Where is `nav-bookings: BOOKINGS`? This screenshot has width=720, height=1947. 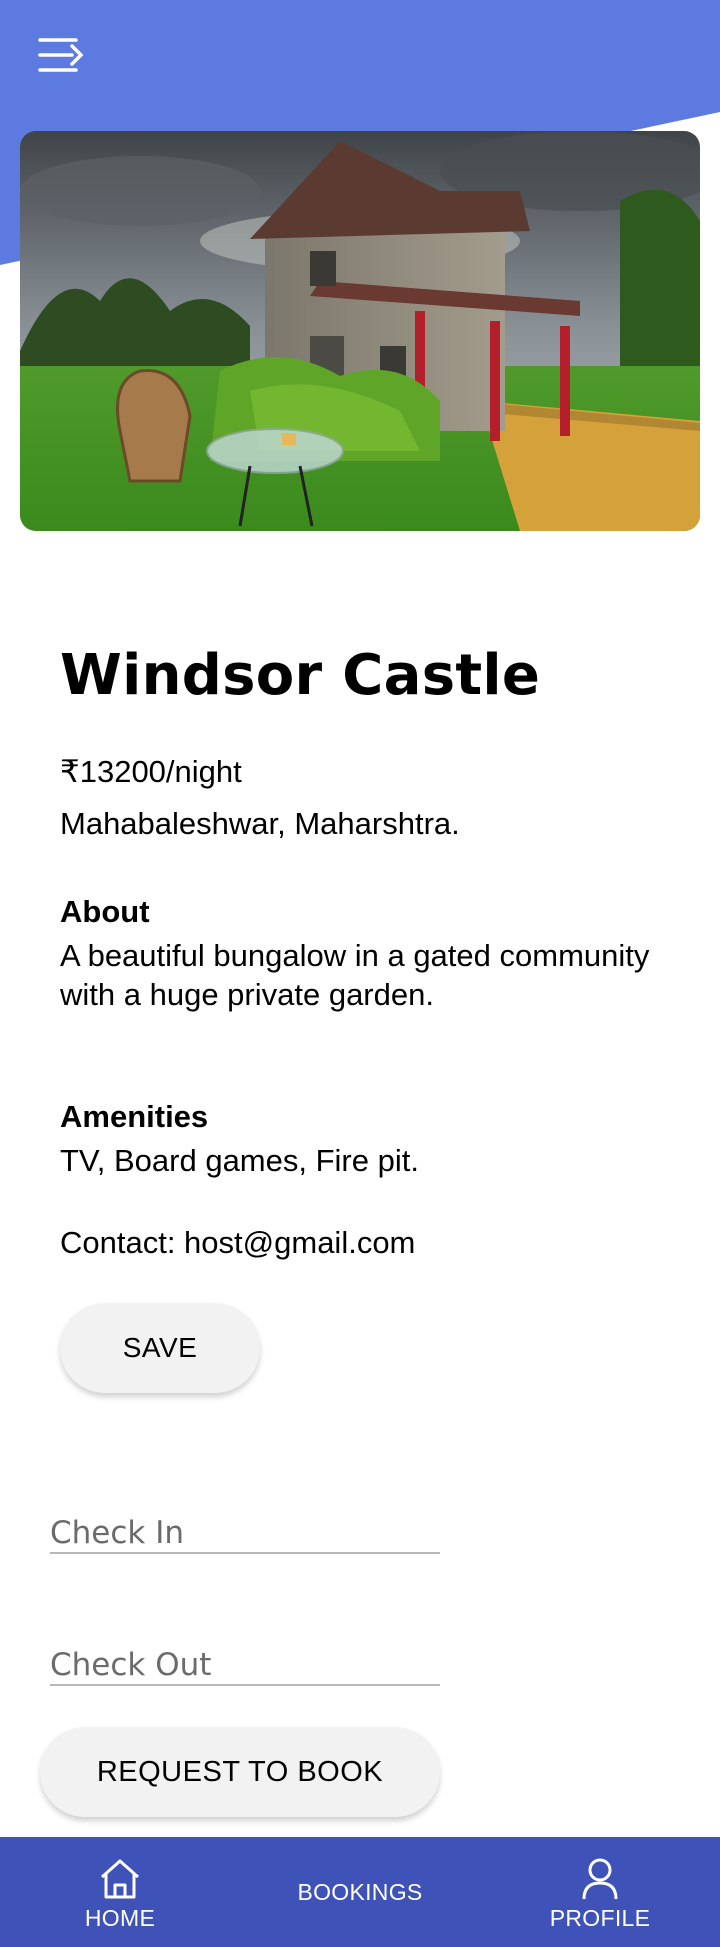 nav-bookings: BOOKINGS is located at coordinates (360, 1892).